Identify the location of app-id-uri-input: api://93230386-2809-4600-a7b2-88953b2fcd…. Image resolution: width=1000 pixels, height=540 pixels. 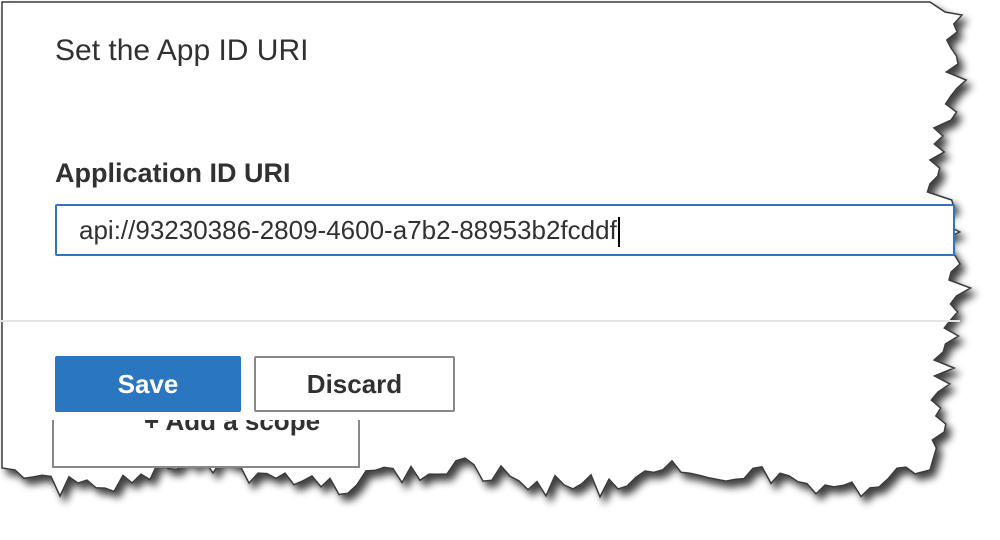
(505, 230).